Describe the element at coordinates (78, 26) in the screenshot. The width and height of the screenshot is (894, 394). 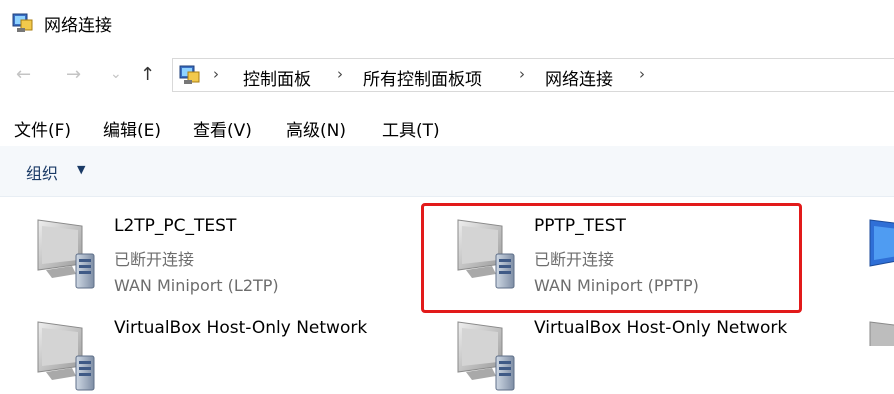
I see `window-title: 网络连接` at that location.